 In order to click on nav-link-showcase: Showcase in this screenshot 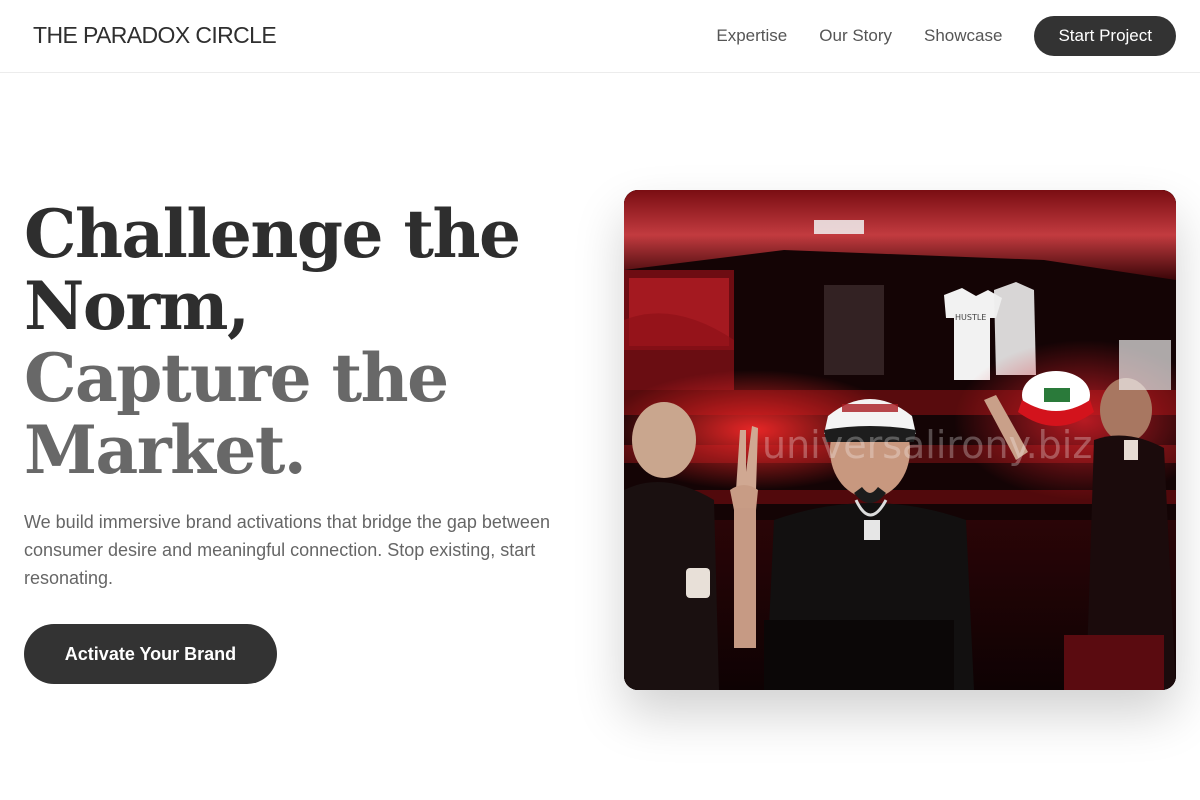, I will do `click(963, 36)`.